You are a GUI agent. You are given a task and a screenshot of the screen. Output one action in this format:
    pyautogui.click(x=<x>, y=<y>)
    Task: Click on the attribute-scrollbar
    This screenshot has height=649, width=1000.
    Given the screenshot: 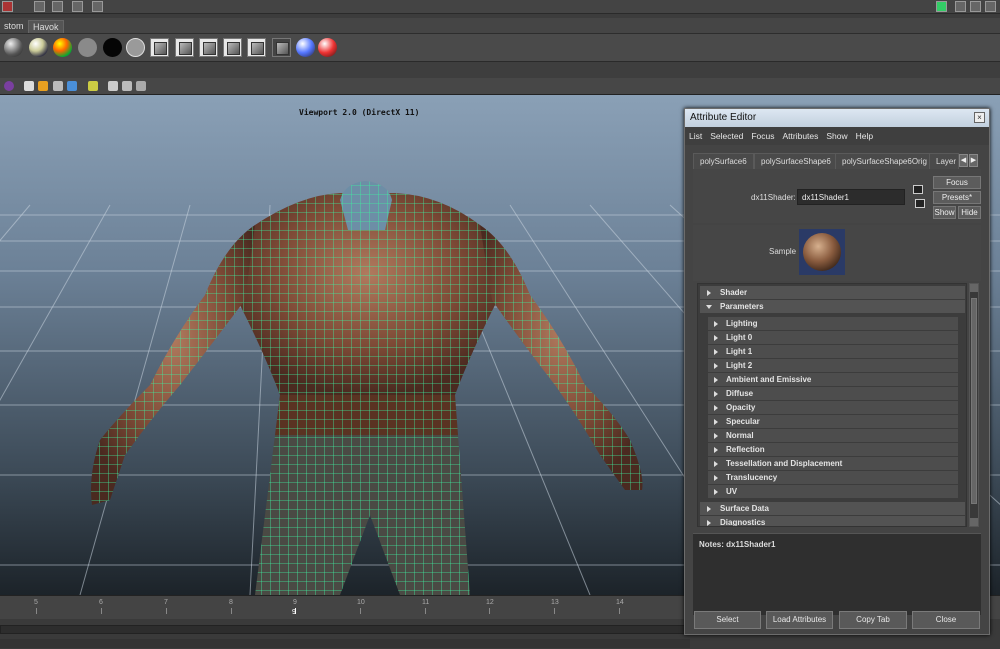 What is the action you would take?
    pyautogui.click(x=974, y=405)
    